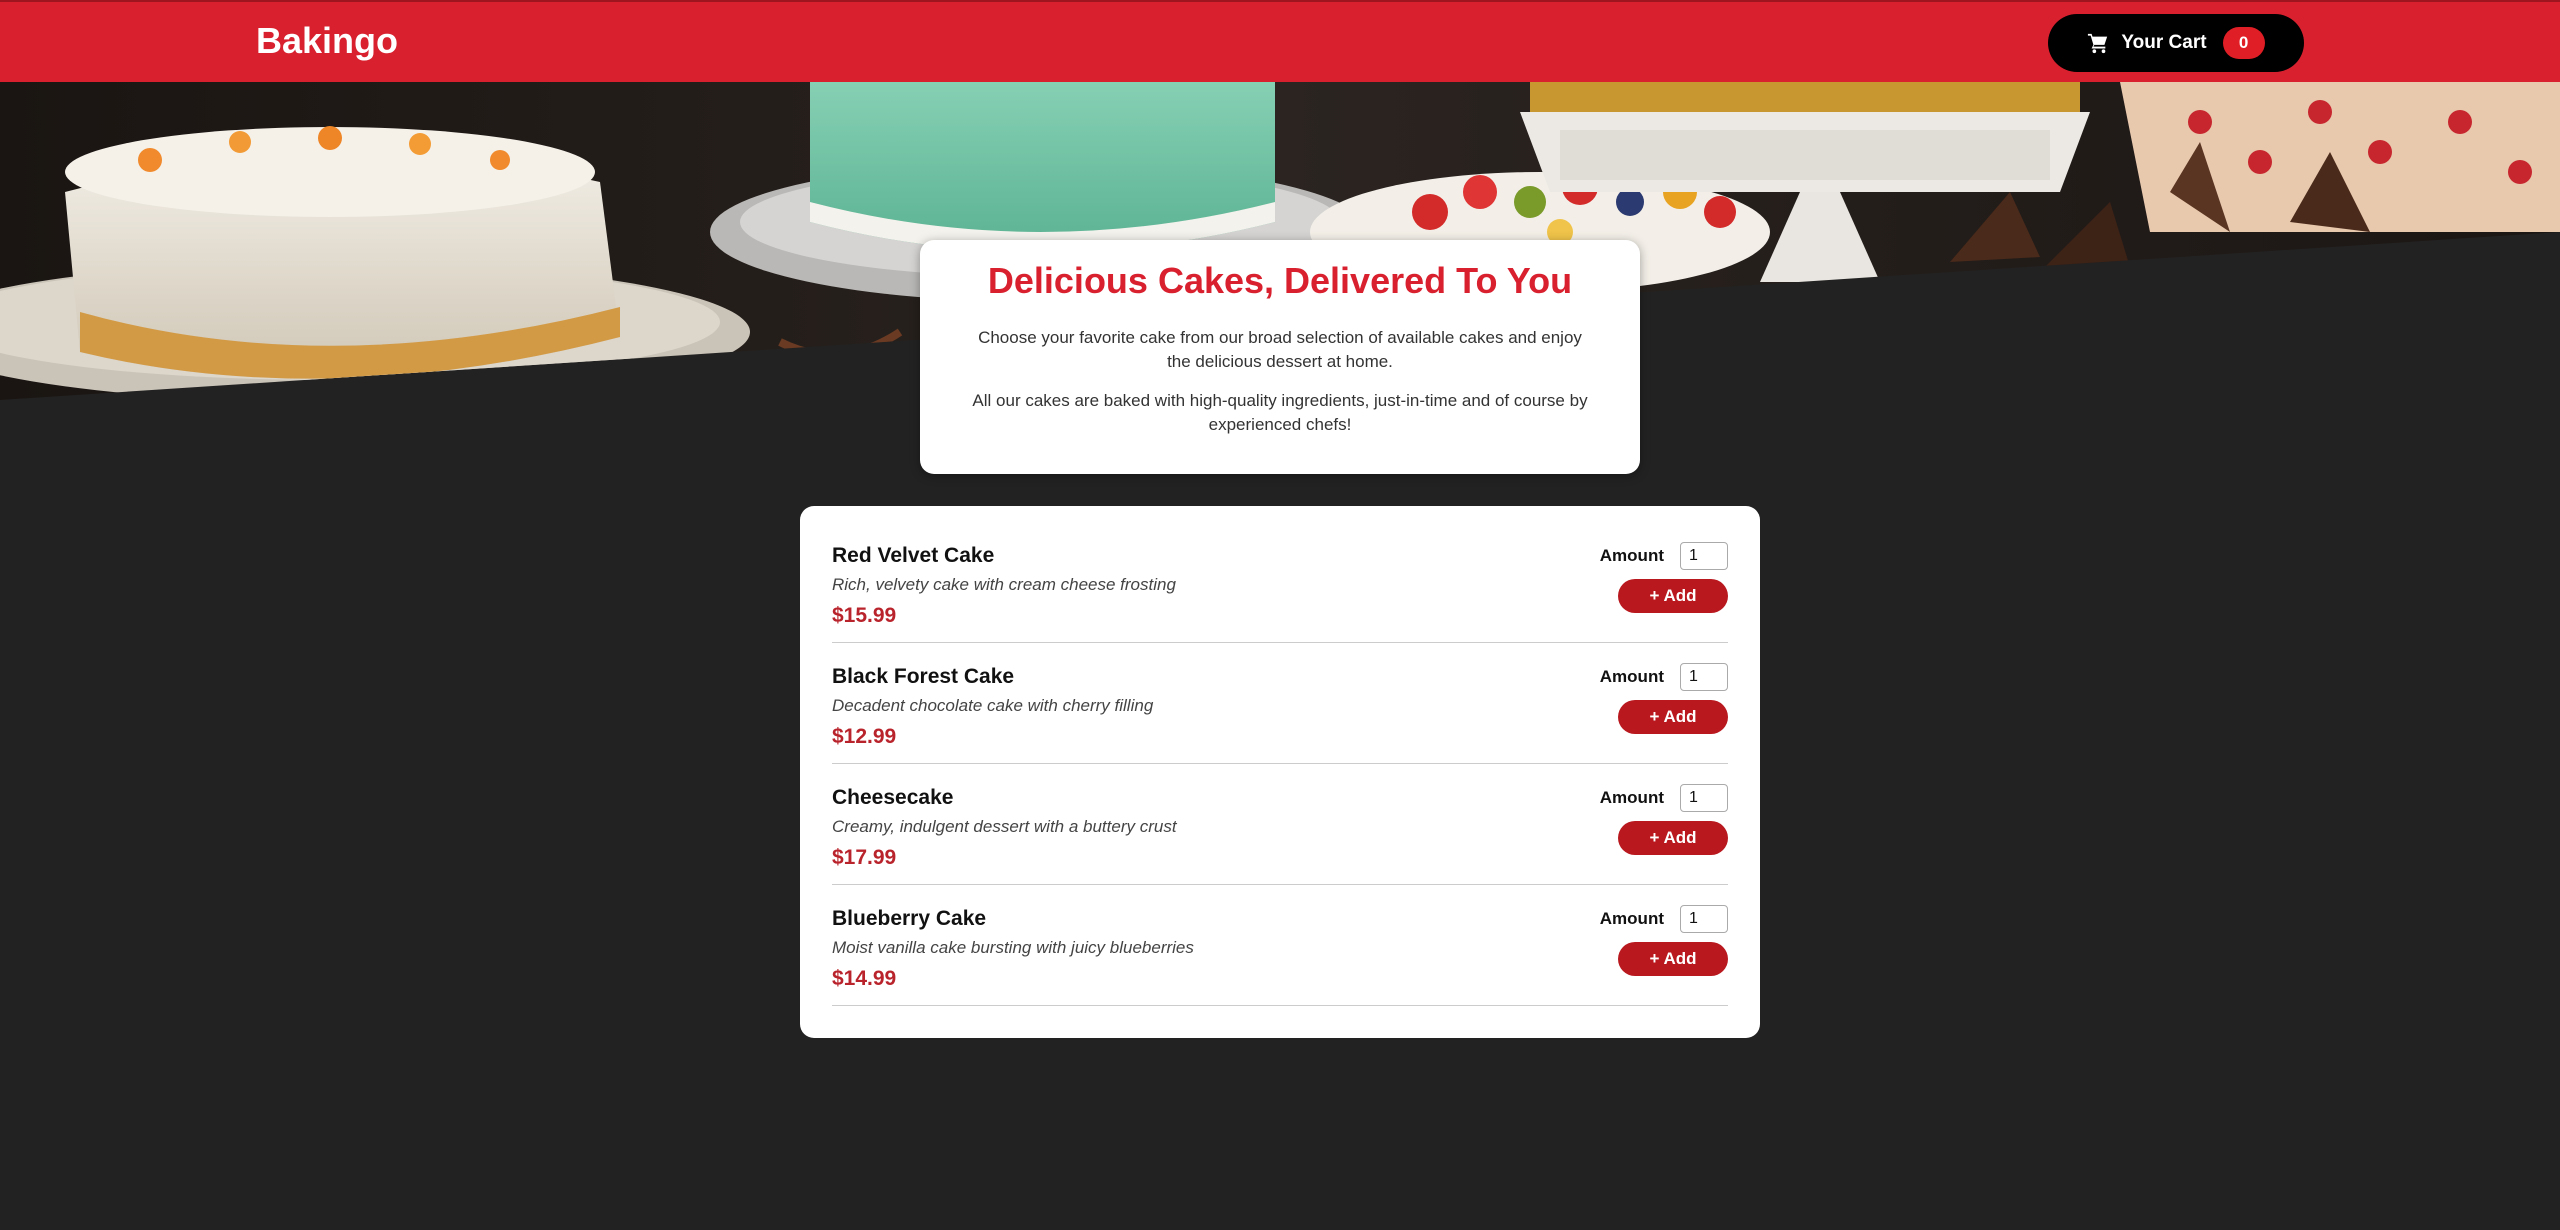 Image resolution: width=2560 pixels, height=1230 pixels. I want to click on meal-price: $15.99, so click(864, 615).